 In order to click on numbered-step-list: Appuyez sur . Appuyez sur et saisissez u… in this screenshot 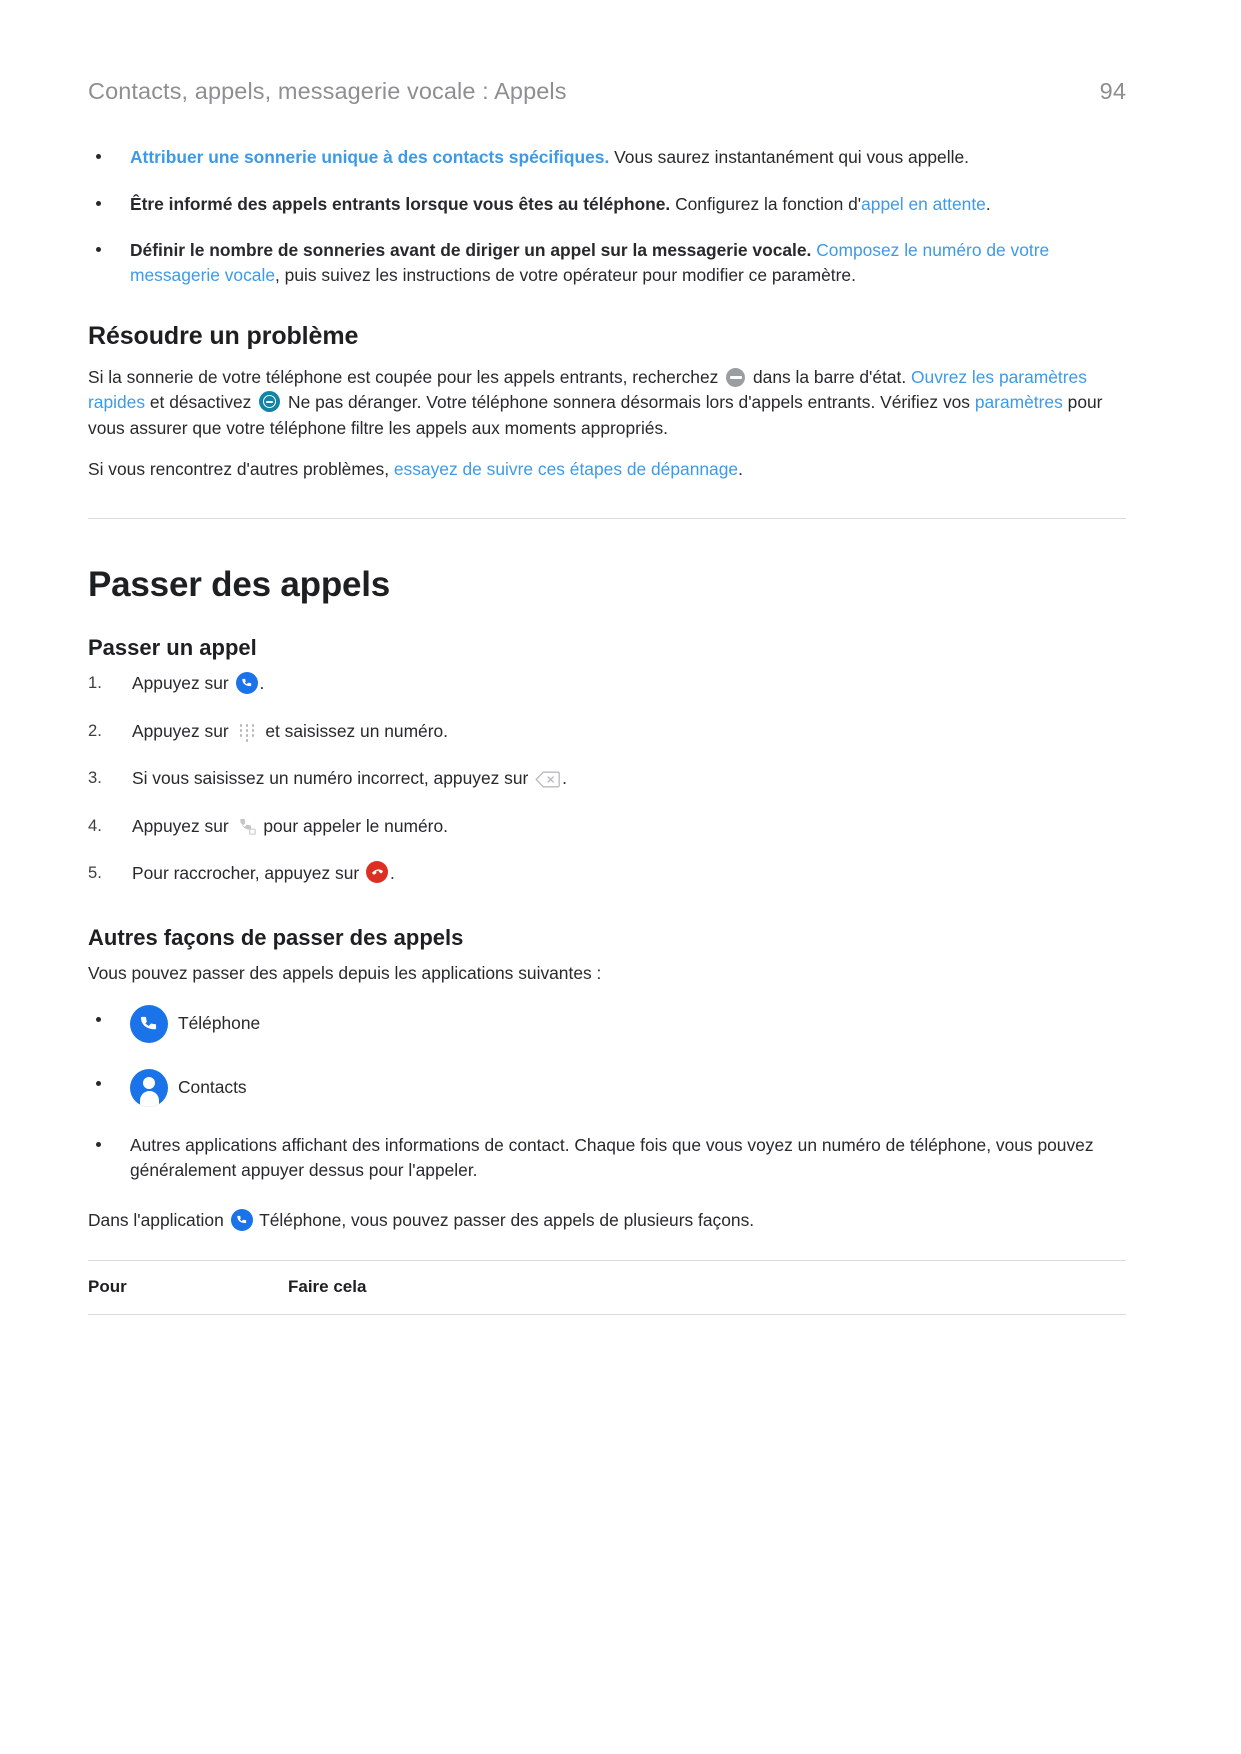, I will do `click(607, 778)`.